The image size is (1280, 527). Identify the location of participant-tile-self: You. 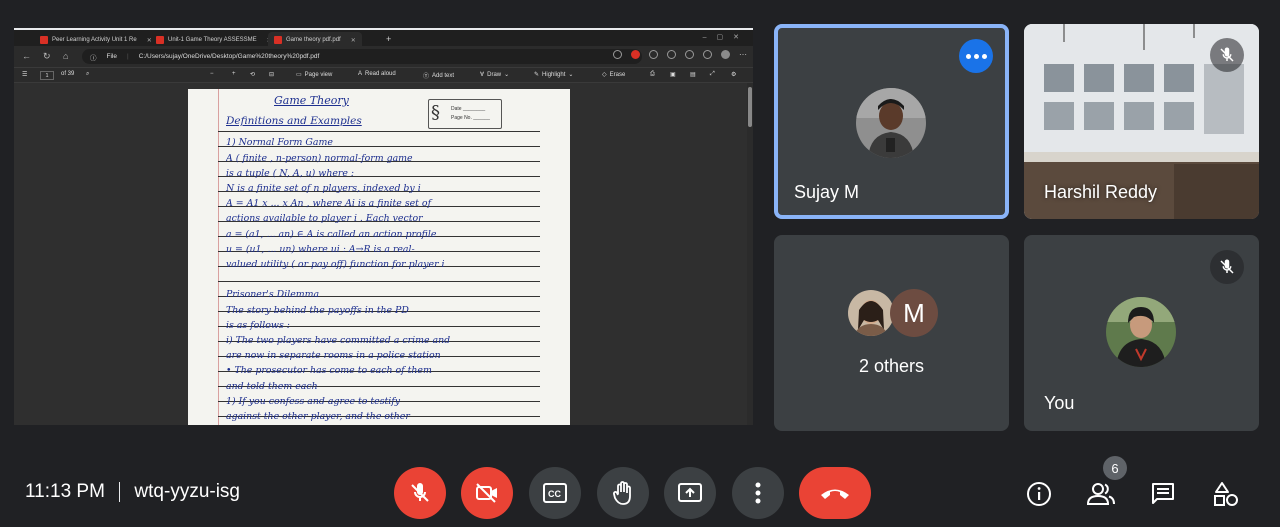
(1141, 333).